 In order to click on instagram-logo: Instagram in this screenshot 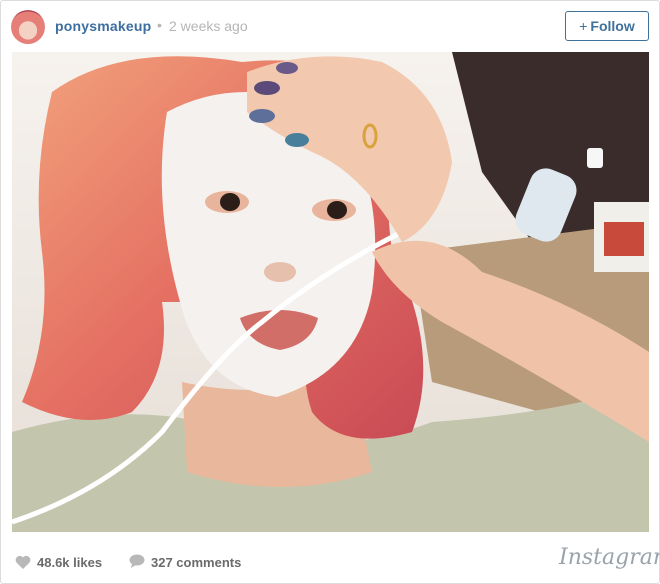, I will do `click(609, 557)`.